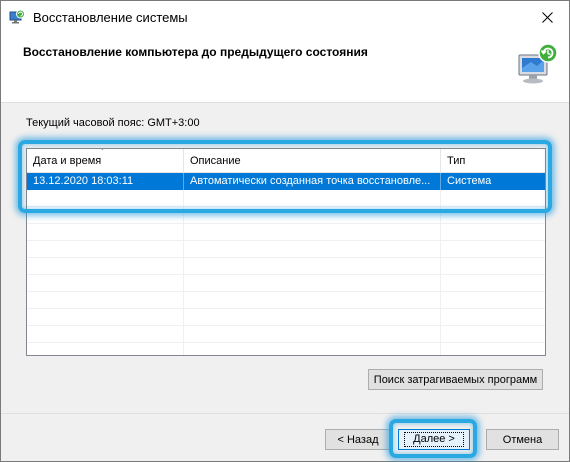 This screenshot has height=462, width=570. Describe the element at coordinates (456, 161) in the screenshot. I see `column-label: Тип` at that location.